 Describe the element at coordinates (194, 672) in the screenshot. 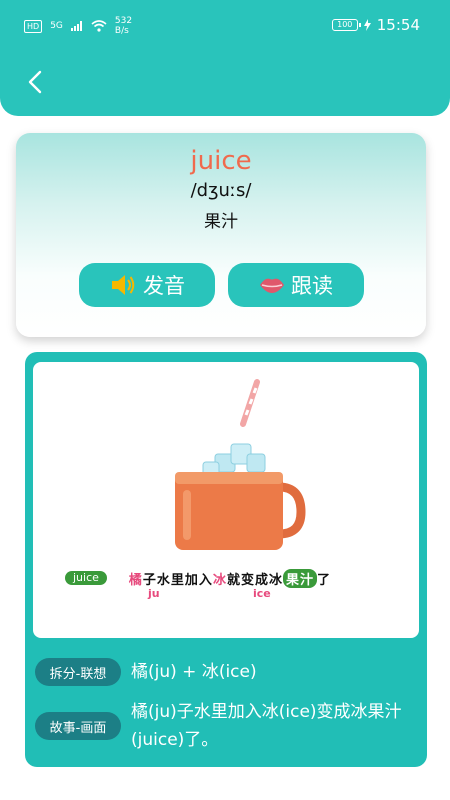

I see `split-association-text: 橘(ju) + 冰(ice)` at that location.